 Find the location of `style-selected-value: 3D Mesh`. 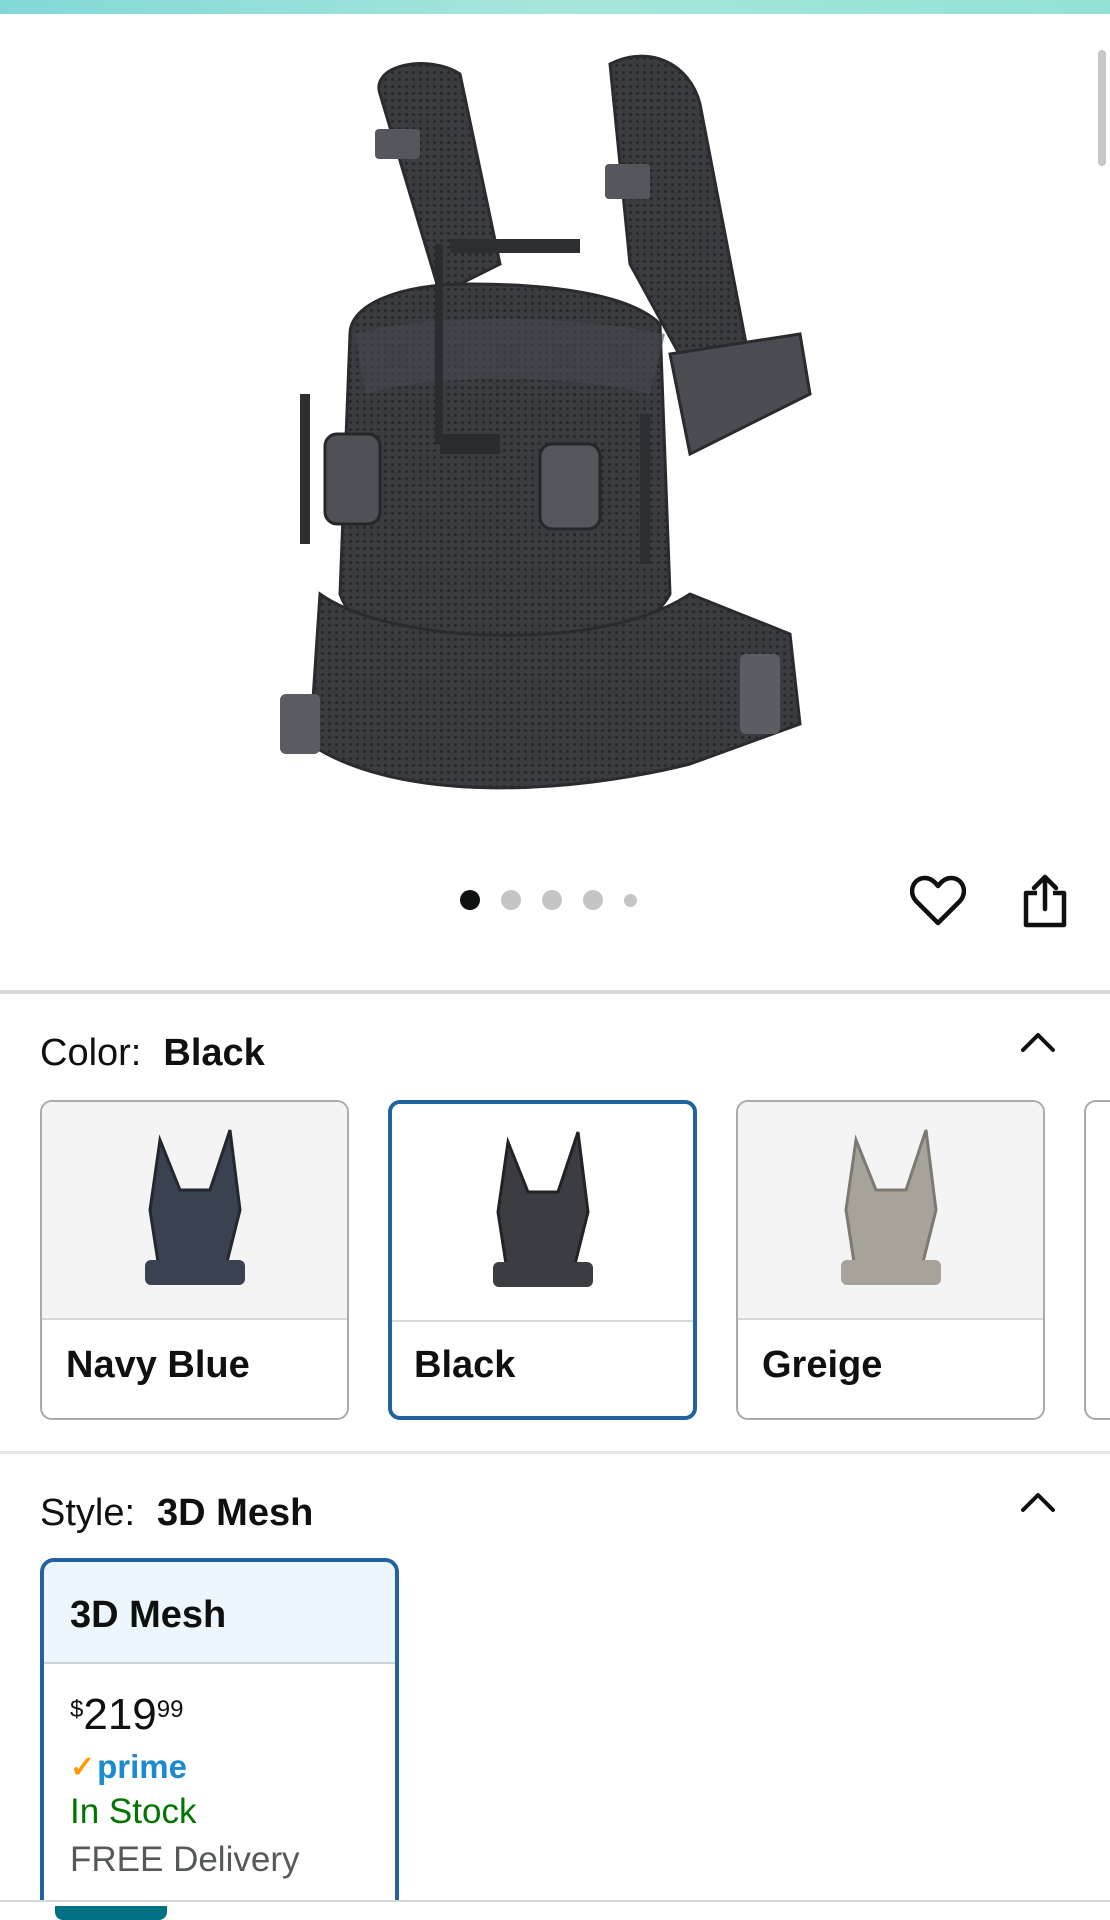

style-selected-value: 3D Mesh is located at coordinates (235, 1513).